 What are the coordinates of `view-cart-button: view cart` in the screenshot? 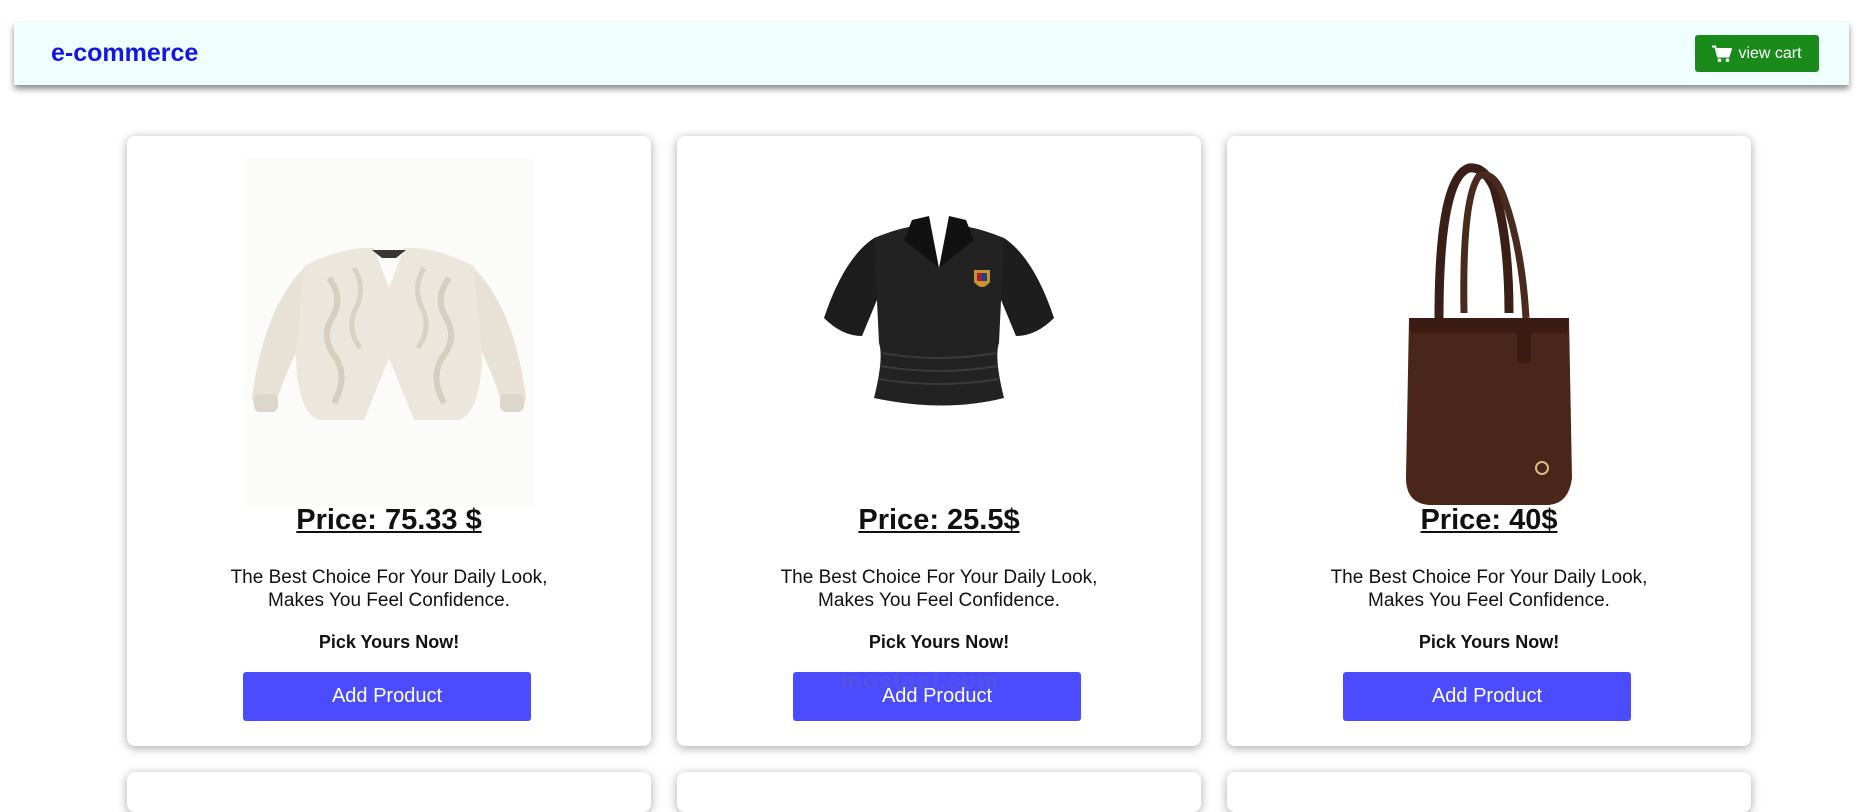 It's located at (1757, 53).